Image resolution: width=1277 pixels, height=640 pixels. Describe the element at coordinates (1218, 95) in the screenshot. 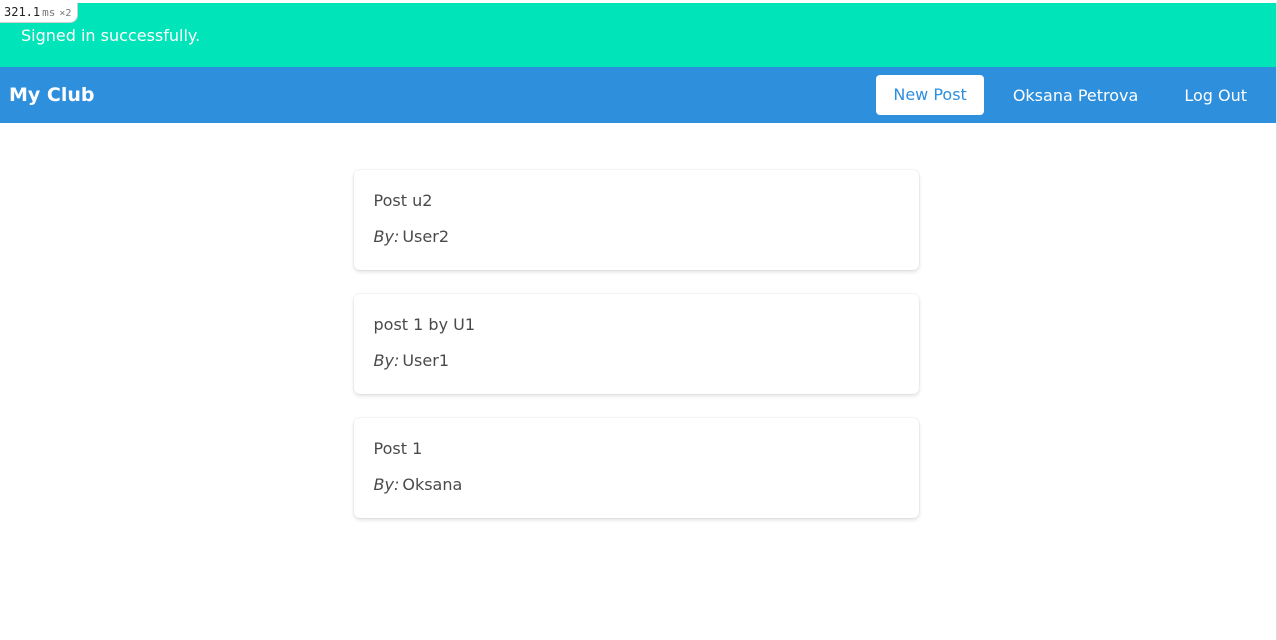

I see `logout-link: Log Out` at that location.